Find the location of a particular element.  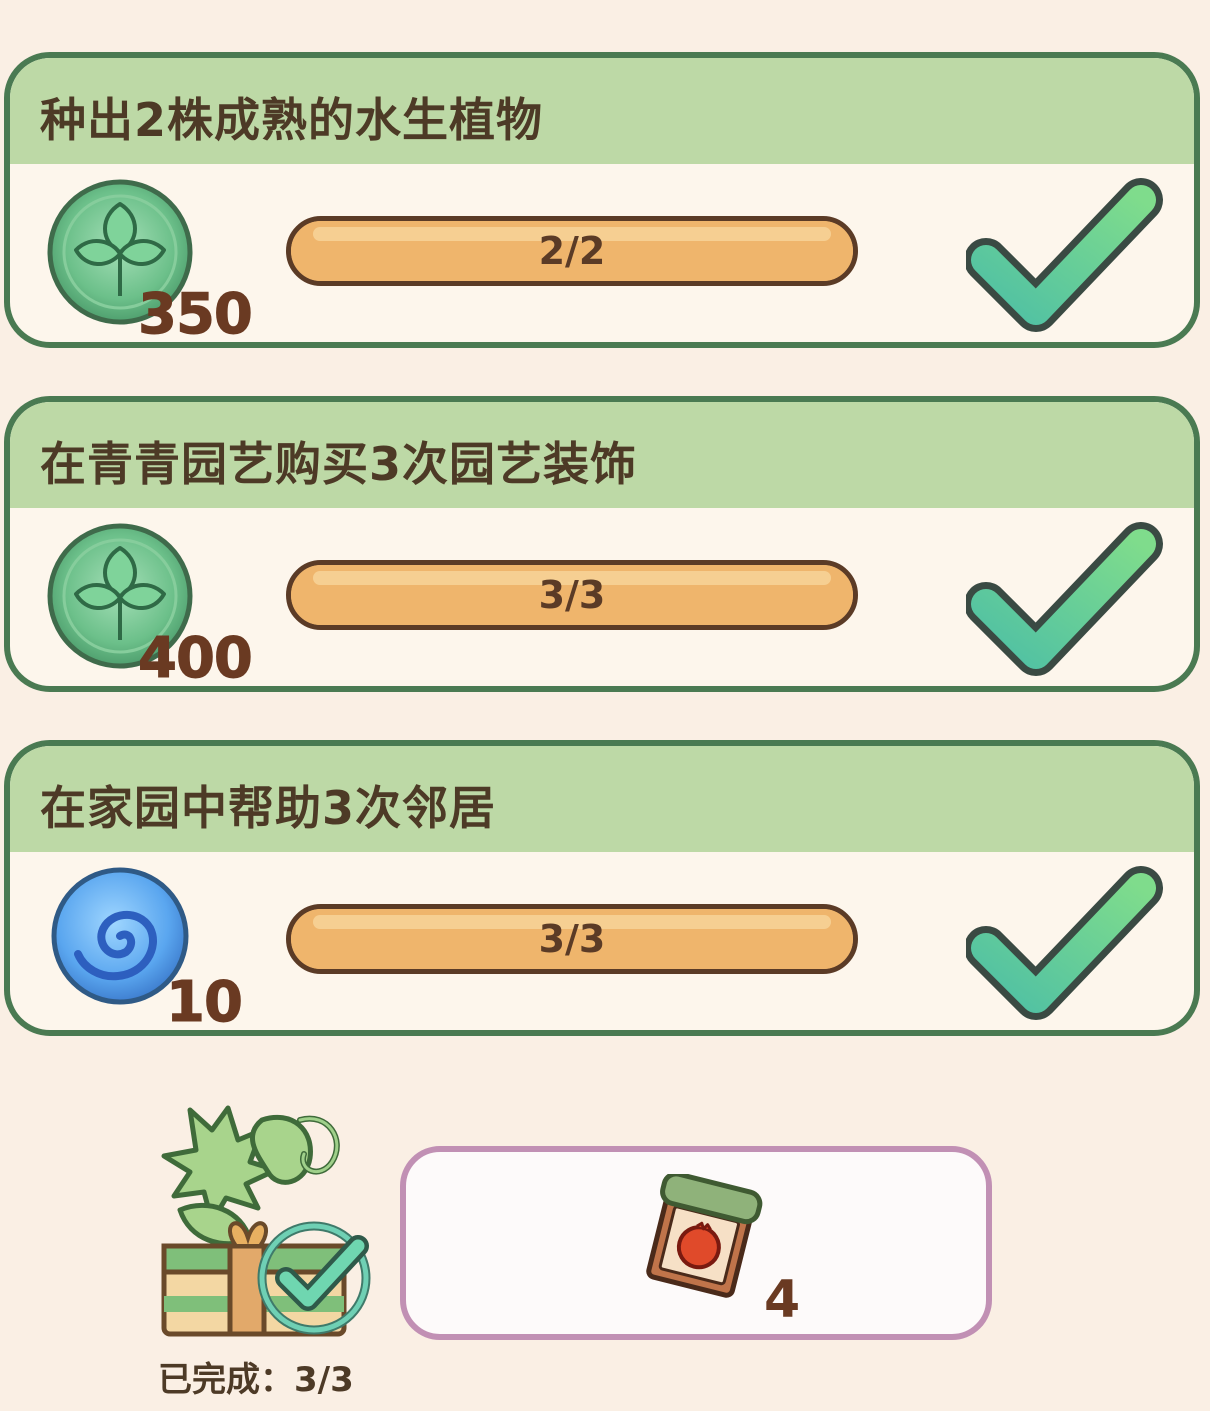

pomegranate-seed-packet-icon is located at coordinates (704, 1236).